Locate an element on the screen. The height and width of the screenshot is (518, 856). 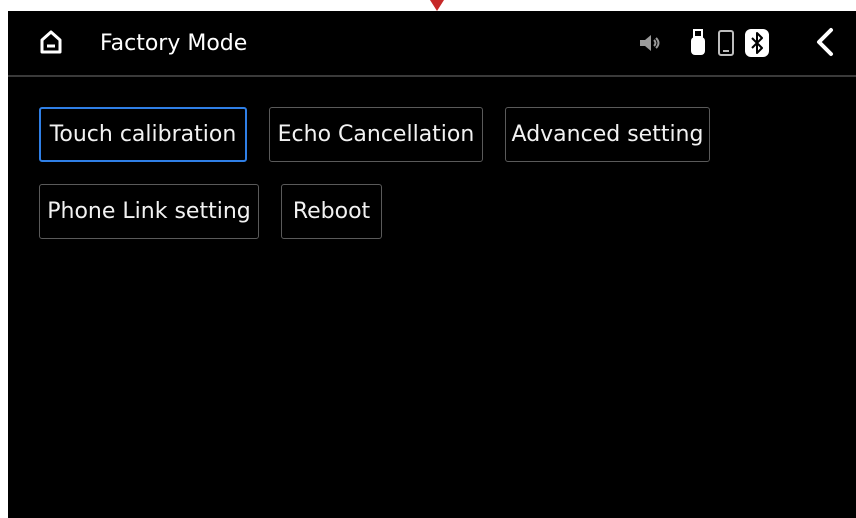
bluetooth-icon is located at coordinates (757, 43).